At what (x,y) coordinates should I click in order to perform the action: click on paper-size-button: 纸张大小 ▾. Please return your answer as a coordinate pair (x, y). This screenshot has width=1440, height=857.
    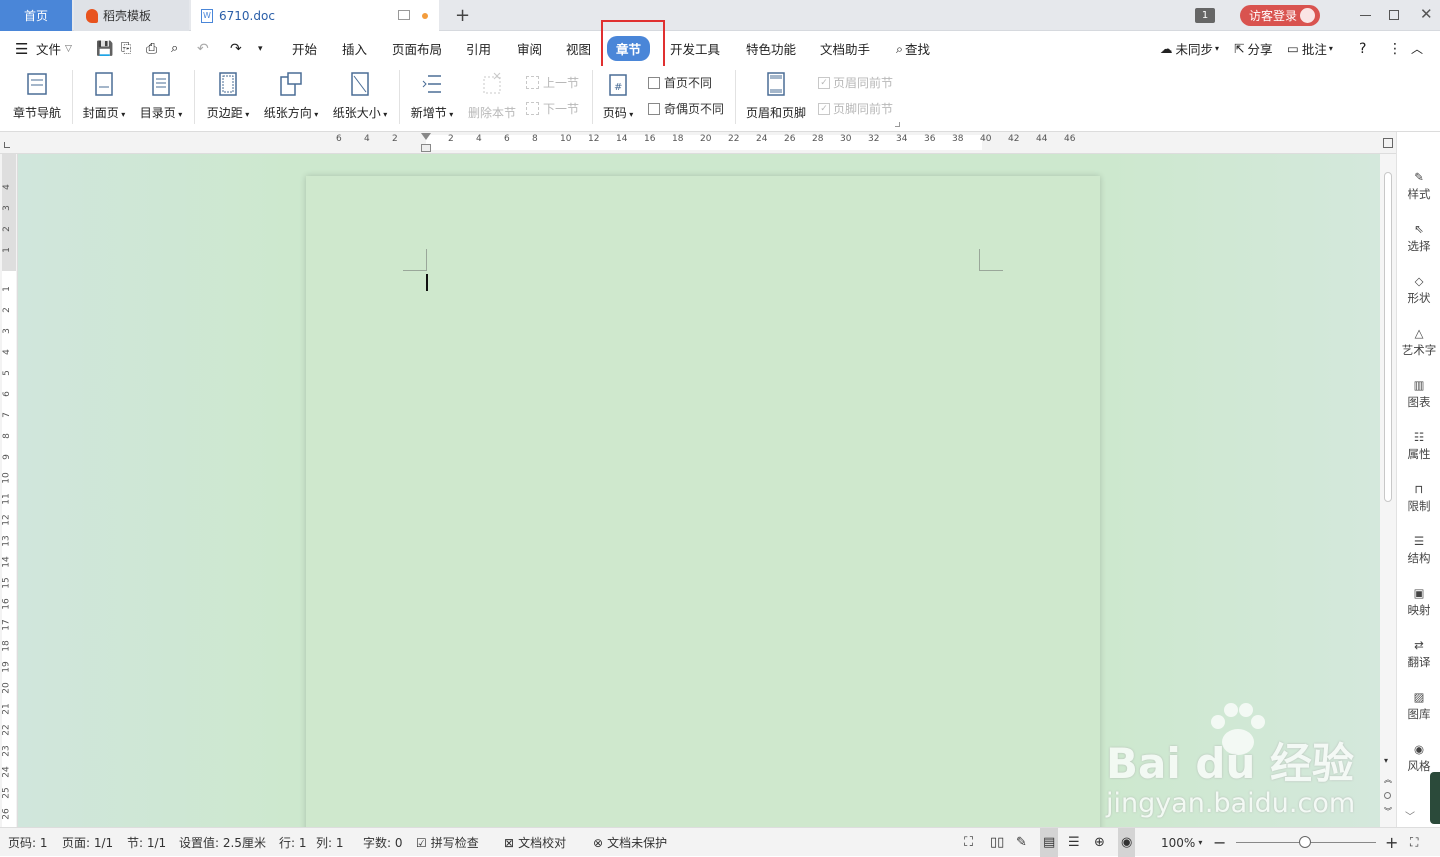
    Looking at the image, I should click on (360, 96).